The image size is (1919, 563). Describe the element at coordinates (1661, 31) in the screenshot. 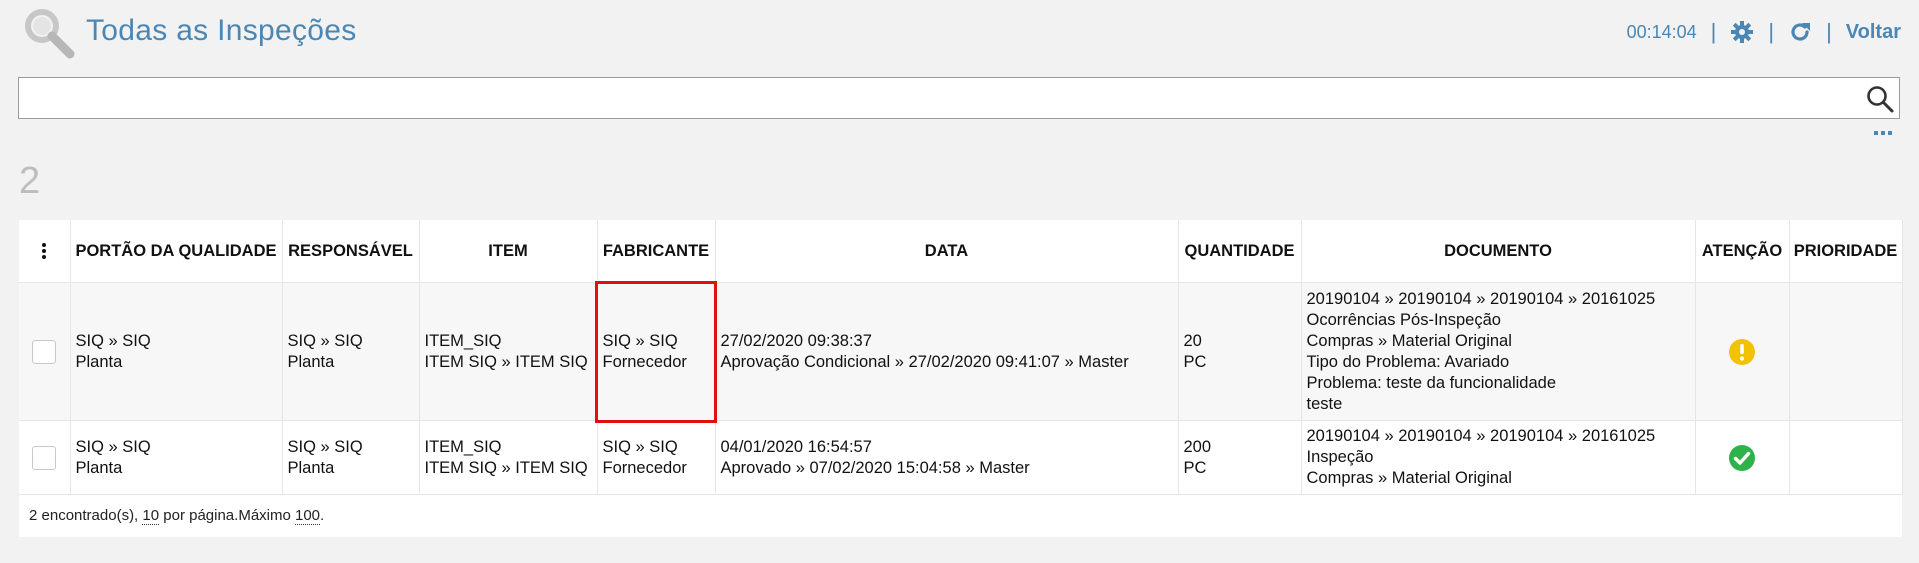

I see `session-timer: 00:14:04` at that location.